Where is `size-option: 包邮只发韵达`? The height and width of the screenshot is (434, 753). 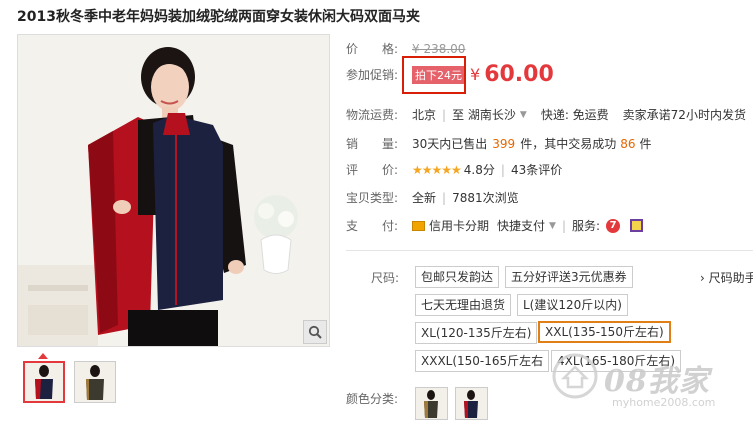
size-option: 包邮只发韵达 is located at coordinates (457, 277).